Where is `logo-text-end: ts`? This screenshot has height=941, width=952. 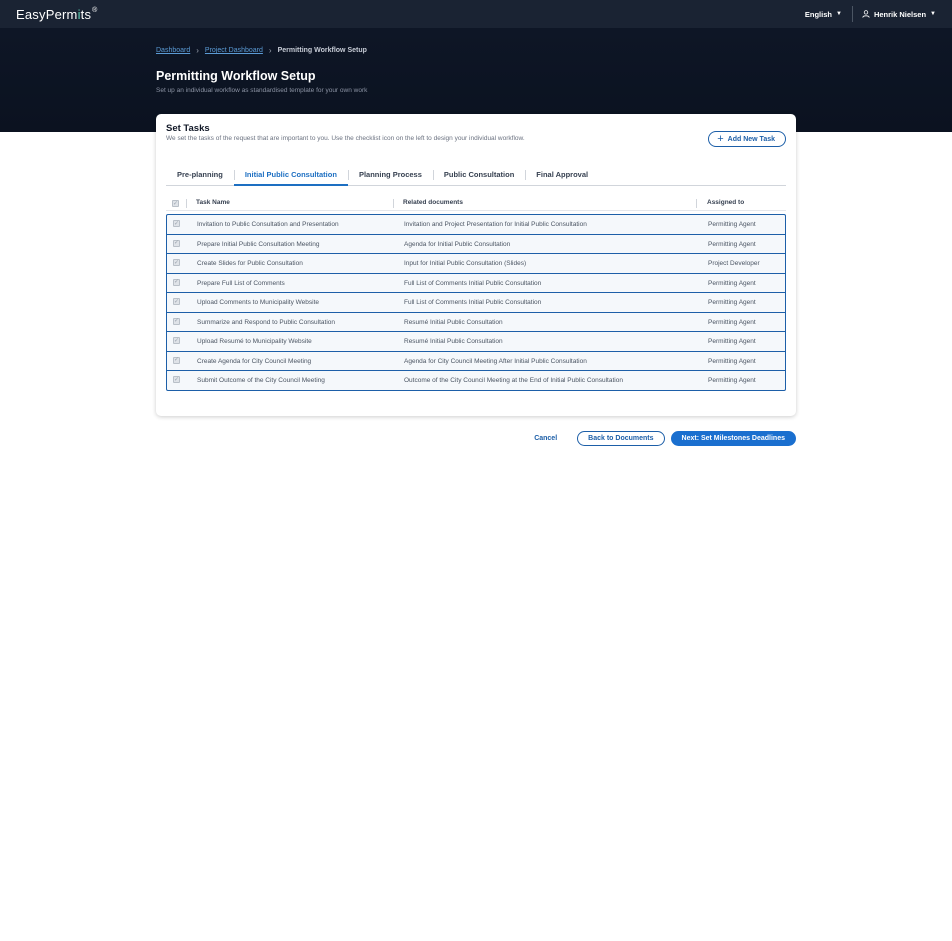
logo-text-end: ts is located at coordinates (86, 14).